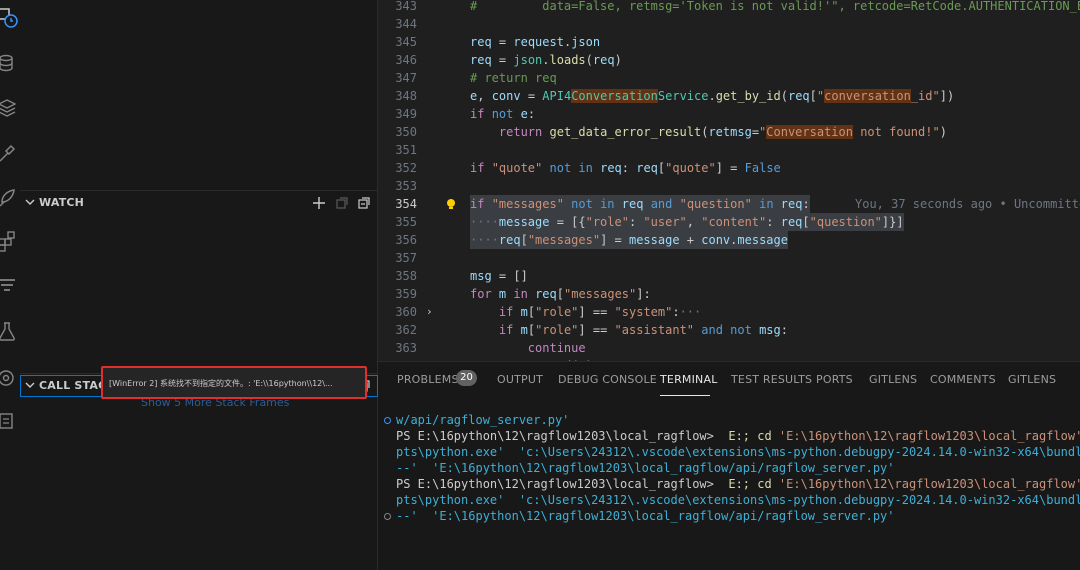 This screenshot has width=1080, height=570. Describe the element at coordinates (10, 63) in the screenshot. I see `database-icon` at that location.